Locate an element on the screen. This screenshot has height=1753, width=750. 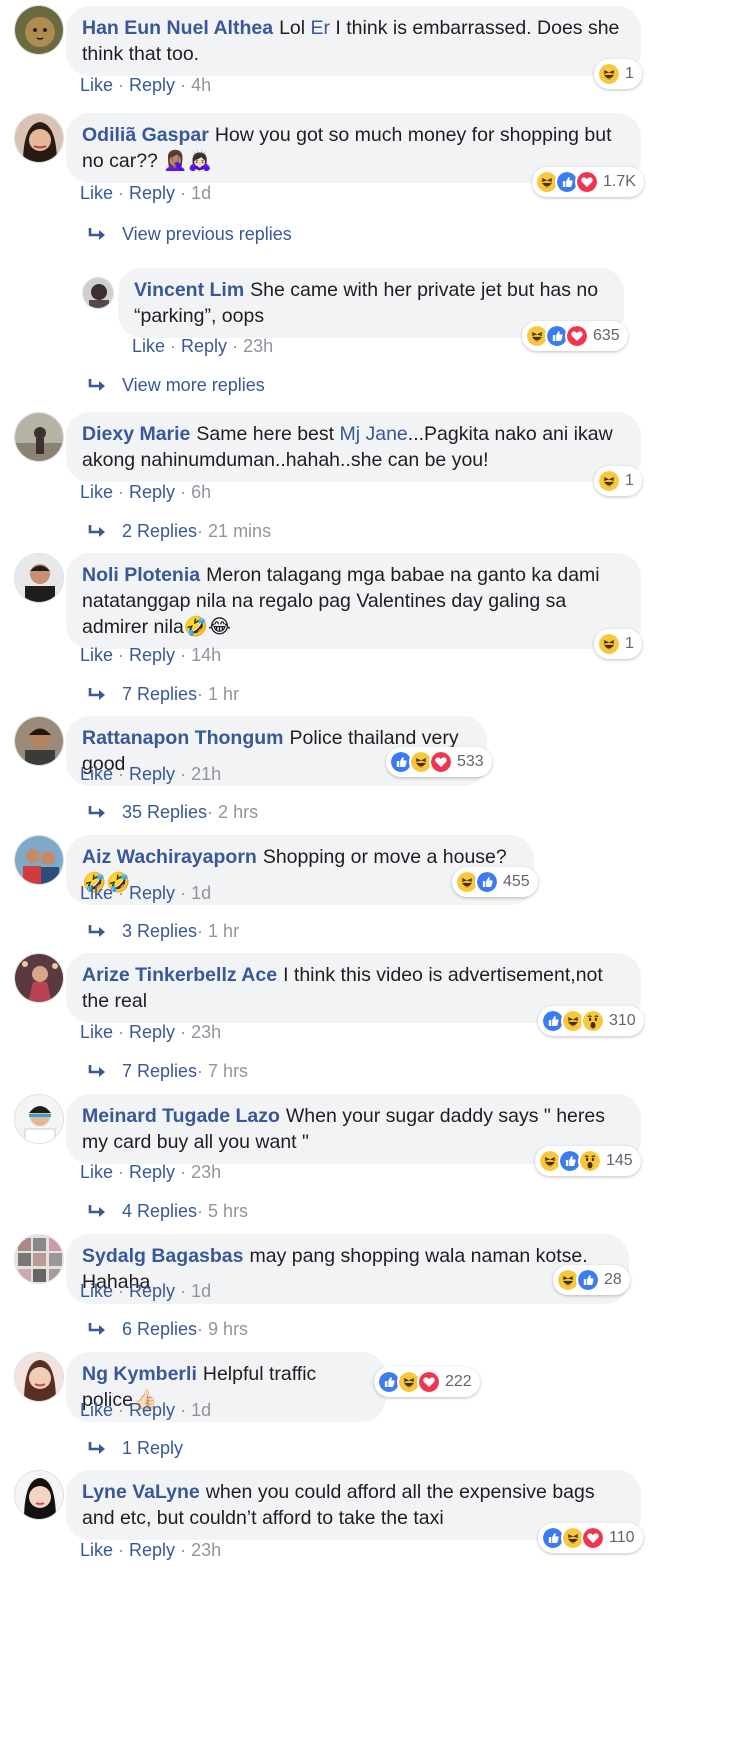
view-more-replies: View more replies is located at coordinates (175, 385).